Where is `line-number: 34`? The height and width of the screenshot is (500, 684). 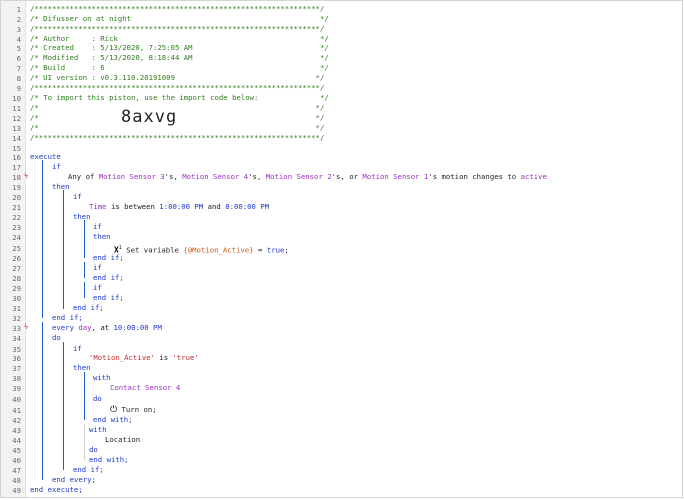 line-number: 34 is located at coordinates (16, 338).